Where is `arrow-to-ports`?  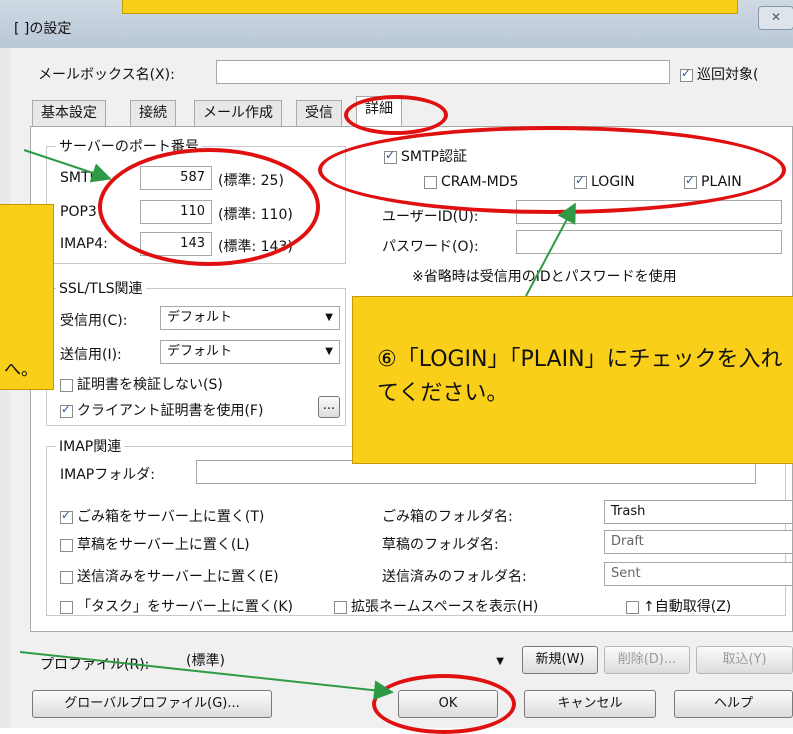 arrow-to-ports is located at coordinates (67, 166).